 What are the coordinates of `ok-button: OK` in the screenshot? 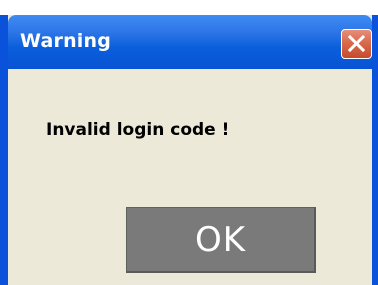 It's located at (221, 240).